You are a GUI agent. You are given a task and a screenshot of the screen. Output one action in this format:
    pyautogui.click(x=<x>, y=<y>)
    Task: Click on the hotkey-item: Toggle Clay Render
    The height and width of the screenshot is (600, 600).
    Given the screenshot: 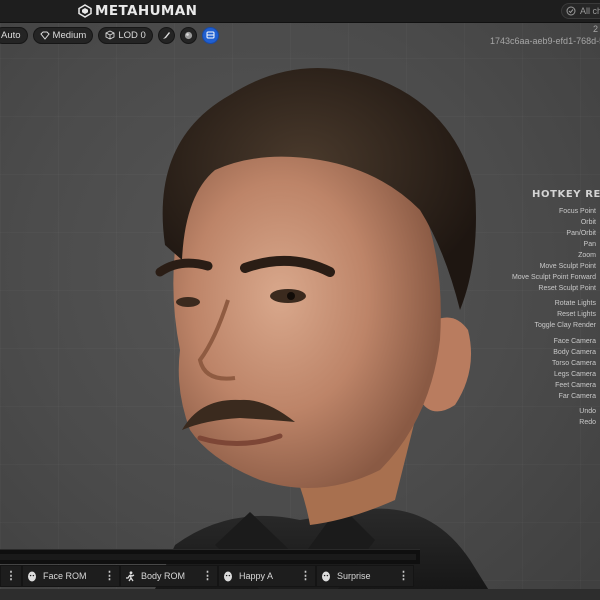 What is the action you would take?
    pyautogui.click(x=565, y=325)
    